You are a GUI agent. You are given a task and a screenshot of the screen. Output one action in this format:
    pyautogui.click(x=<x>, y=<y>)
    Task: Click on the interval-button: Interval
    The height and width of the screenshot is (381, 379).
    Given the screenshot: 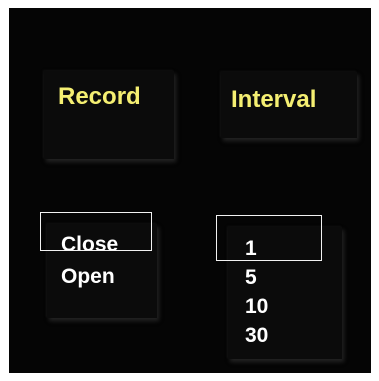 What is the action you would take?
    pyautogui.click(x=289, y=105)
    